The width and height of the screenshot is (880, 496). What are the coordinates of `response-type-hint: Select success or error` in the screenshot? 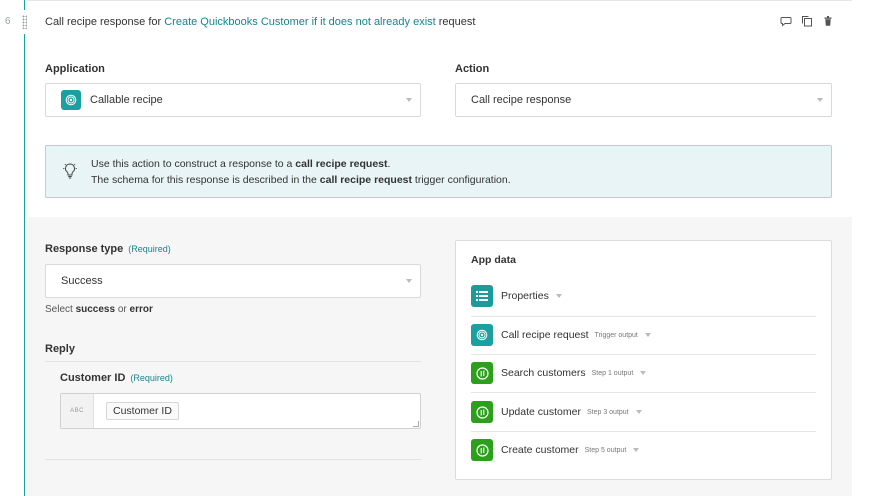 It's located at (99, 309).